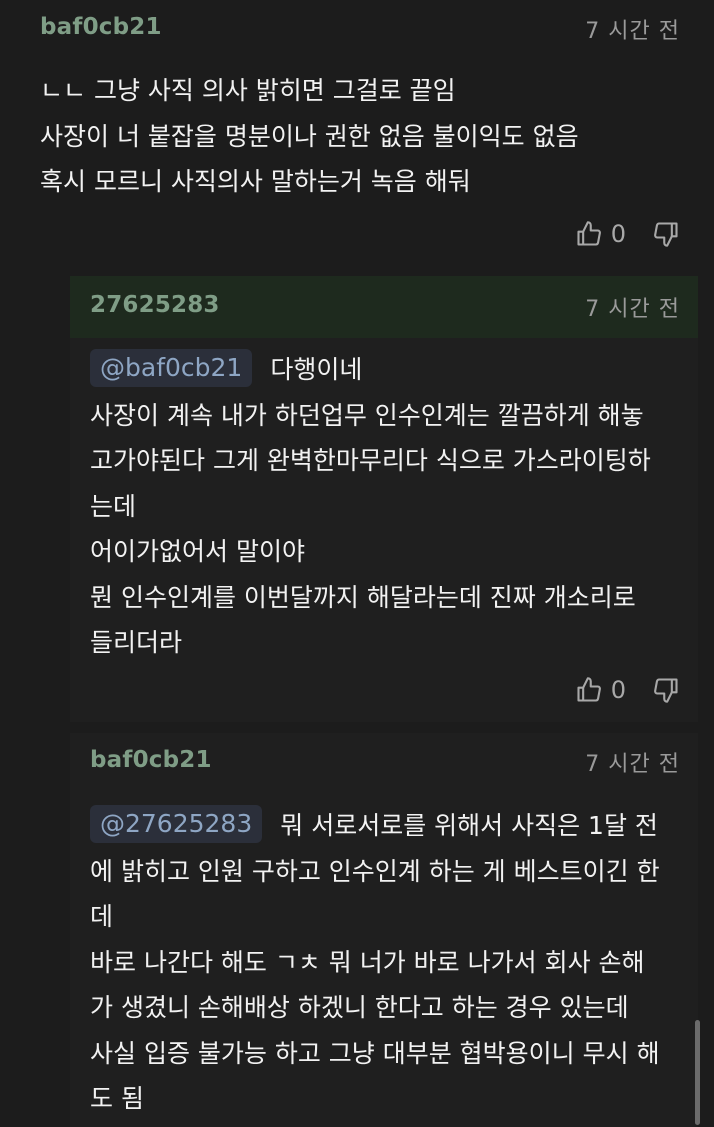 The width and height of the screenshot is (714, 1127). I want to click on mention-tag: @baf0cb21, so click(171, 368).